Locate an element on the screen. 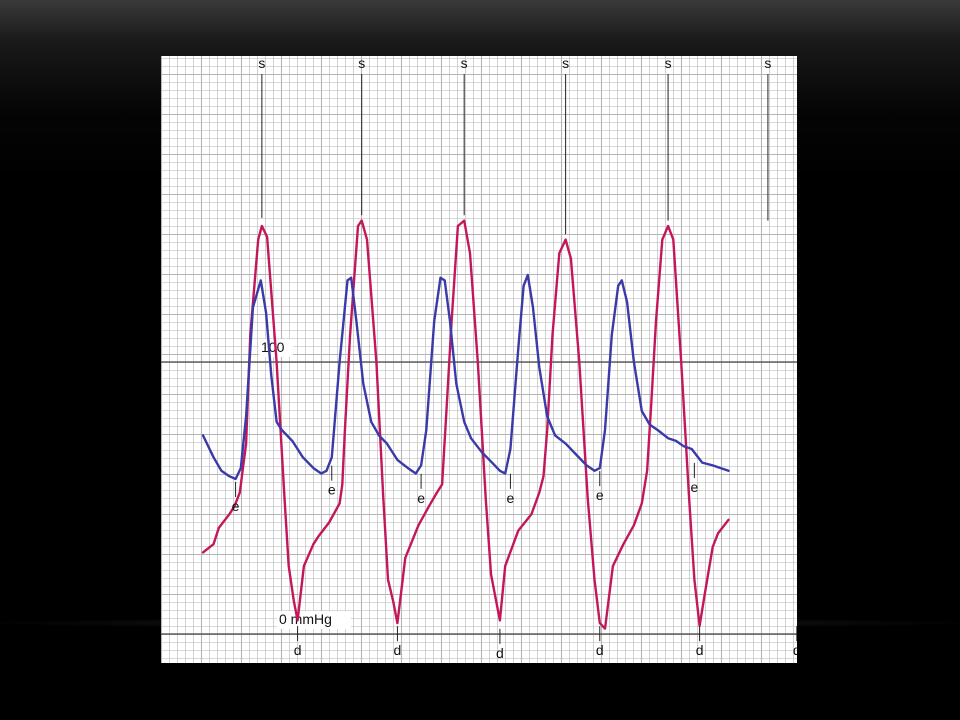 Image resolution: width=960 pixels, height=720 pixels. reference-label-100: 100 is located at coordinates (273, 347).